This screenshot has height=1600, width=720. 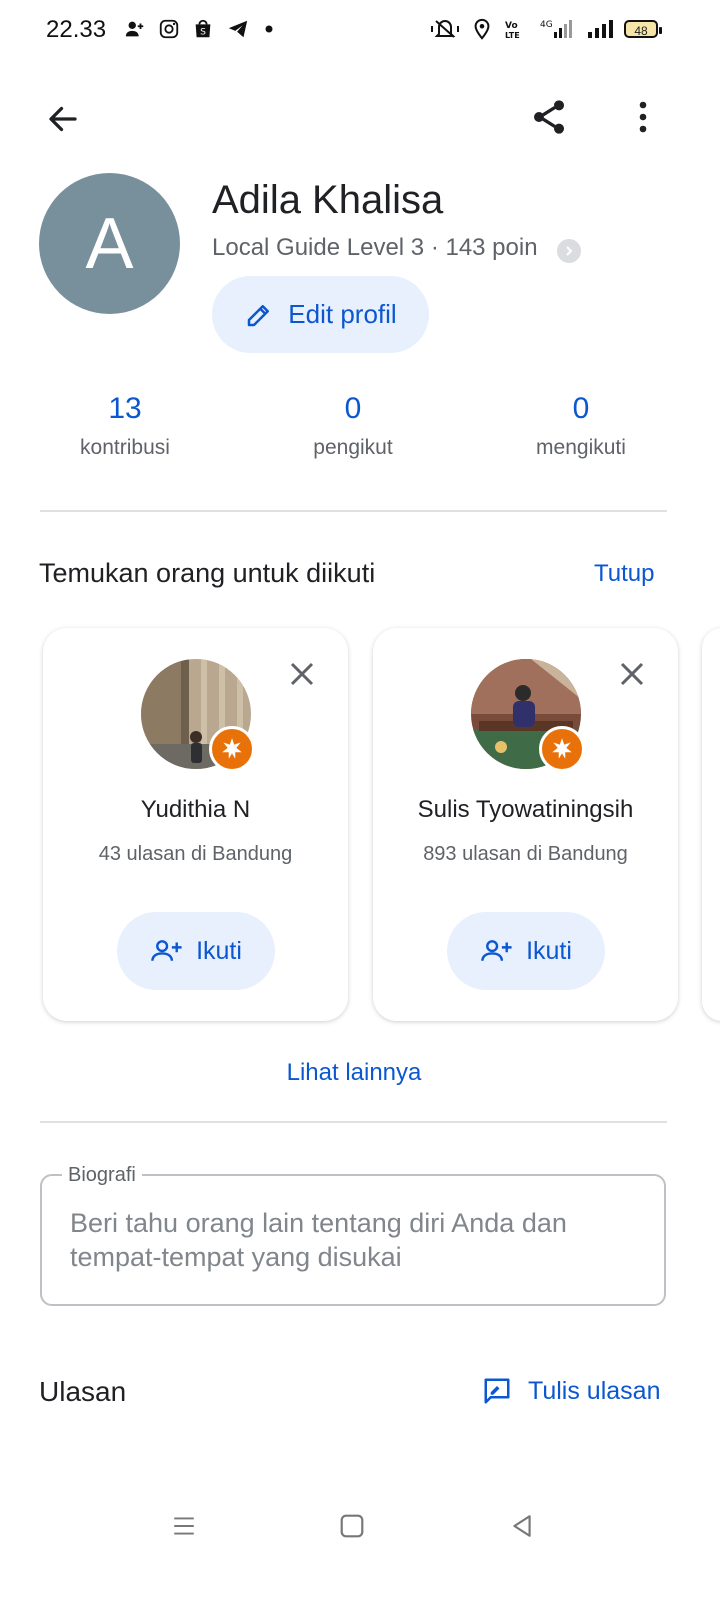 I want to click on menu-icon, so click(x=184, y=1526).